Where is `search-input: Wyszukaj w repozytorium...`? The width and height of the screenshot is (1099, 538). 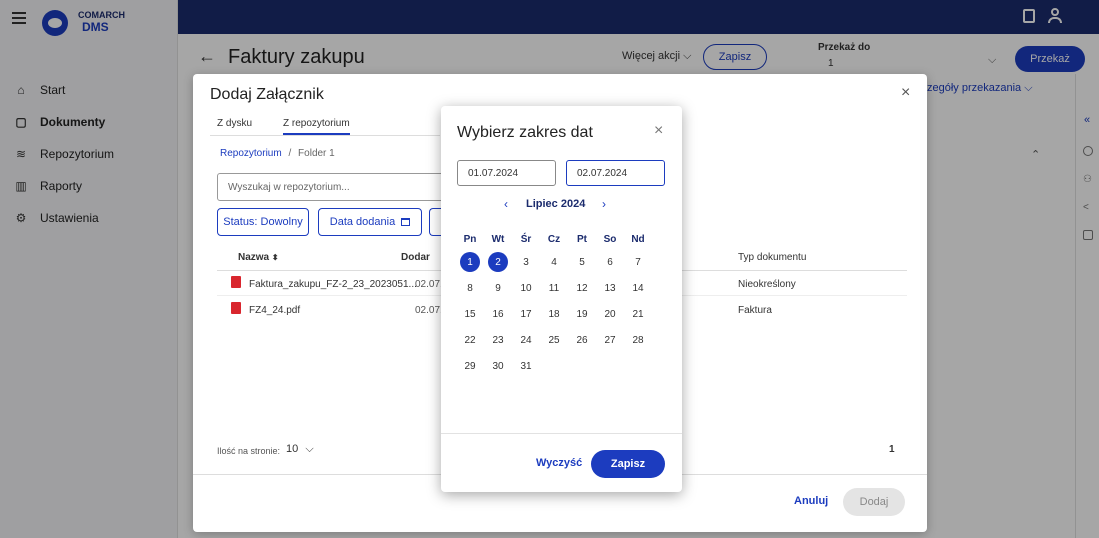 search-input: Wyszukaj w repozytorium... is located at coordinates (332, 187).